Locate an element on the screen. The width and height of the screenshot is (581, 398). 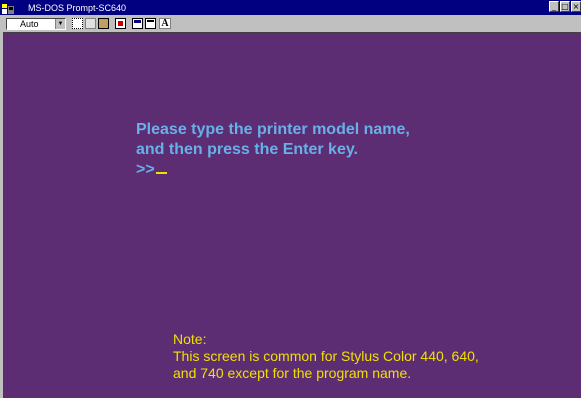
prompt-line-2: and then press the Enter key. is located at coordinates (247, 149).